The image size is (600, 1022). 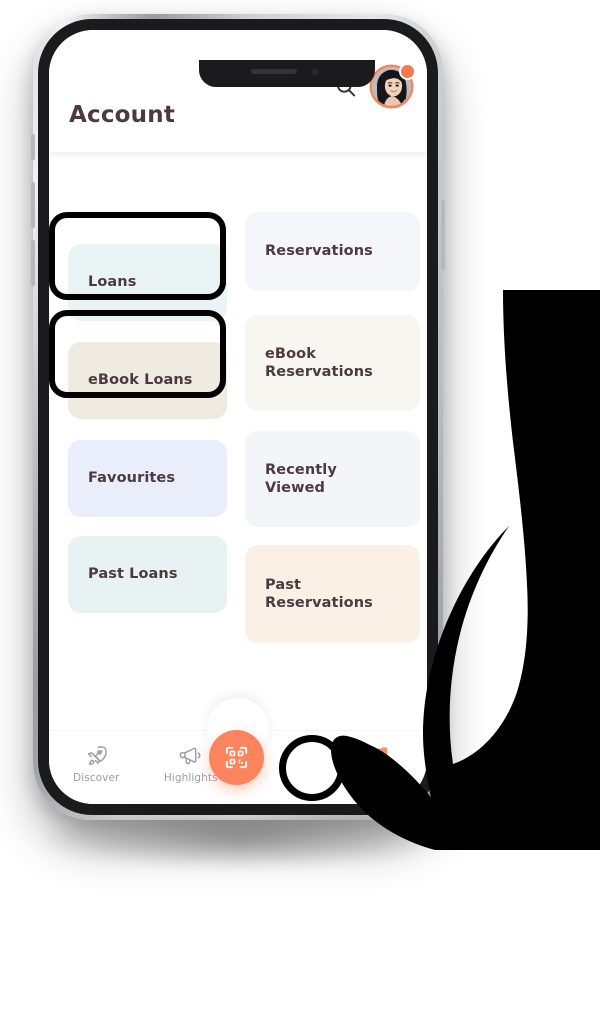 What do you see at coordinates (190, 755) in the screenshot?
I see `megaphone-icon` at bounding box center [190, 755].